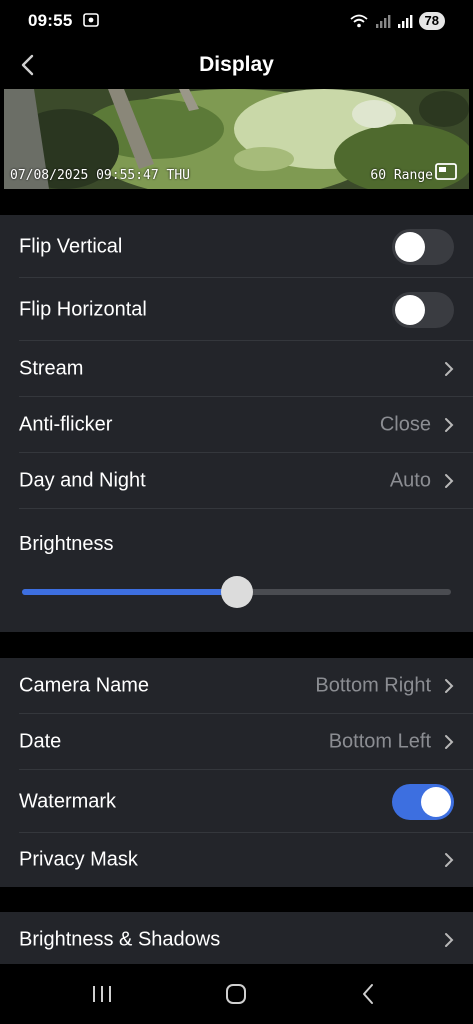 The height and width of the screenshot is (1024, 473). Describe the element at coordinates (129, 592) in the screenshot. I see `slider-fill` at that location.